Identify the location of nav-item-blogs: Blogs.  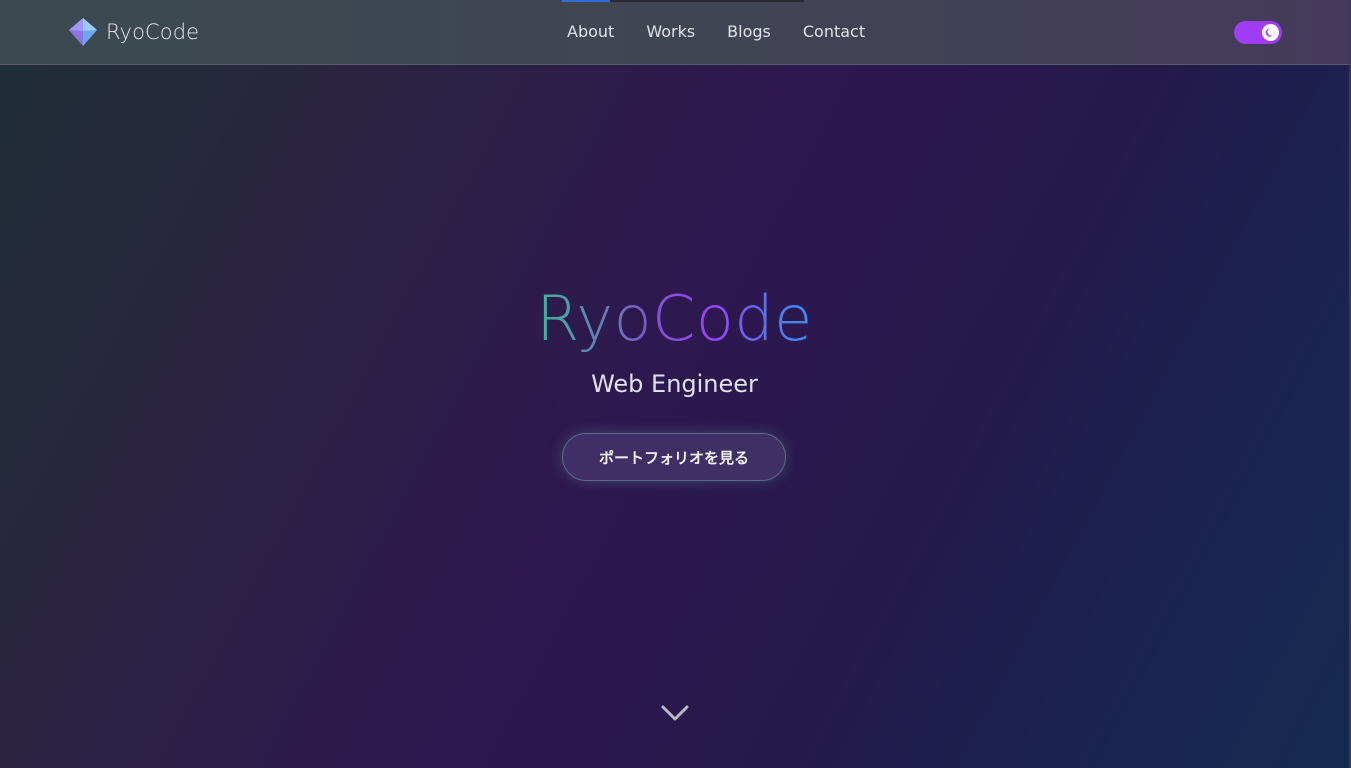
(749, 31).